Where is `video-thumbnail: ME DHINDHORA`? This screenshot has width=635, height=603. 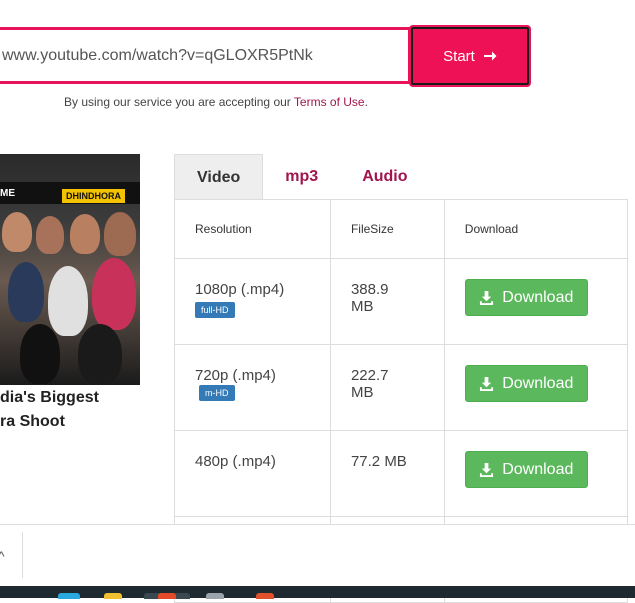
video-thumbnail: ME DHINDHORA is located at coordinates (70, 269).